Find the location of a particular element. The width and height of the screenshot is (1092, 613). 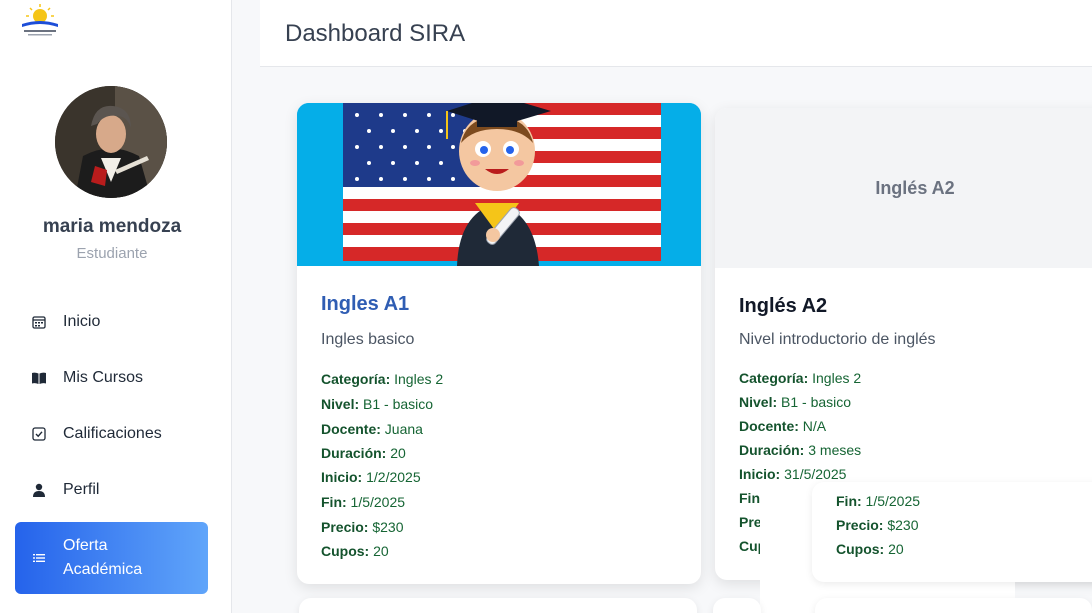

detail-duracion: Duración: 20 is located at coordinates (363, 453).